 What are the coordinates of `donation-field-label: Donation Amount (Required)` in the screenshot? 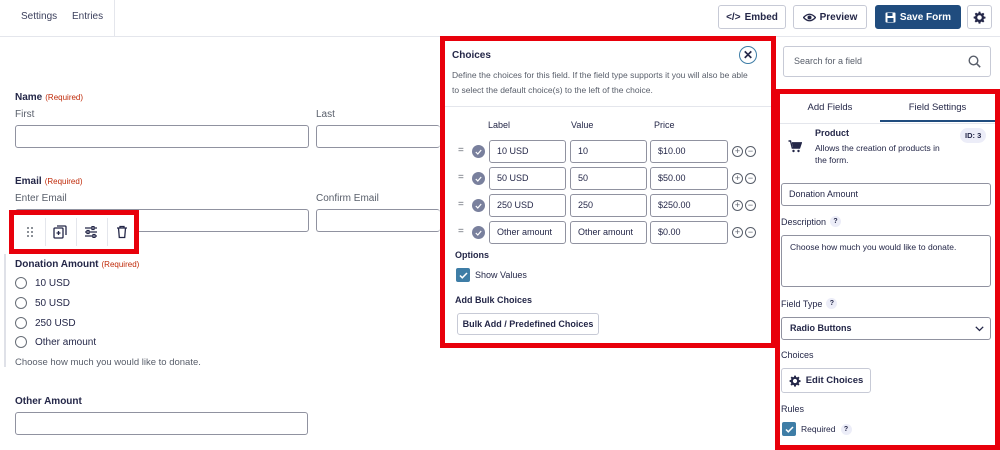 It's located at (77, 264).